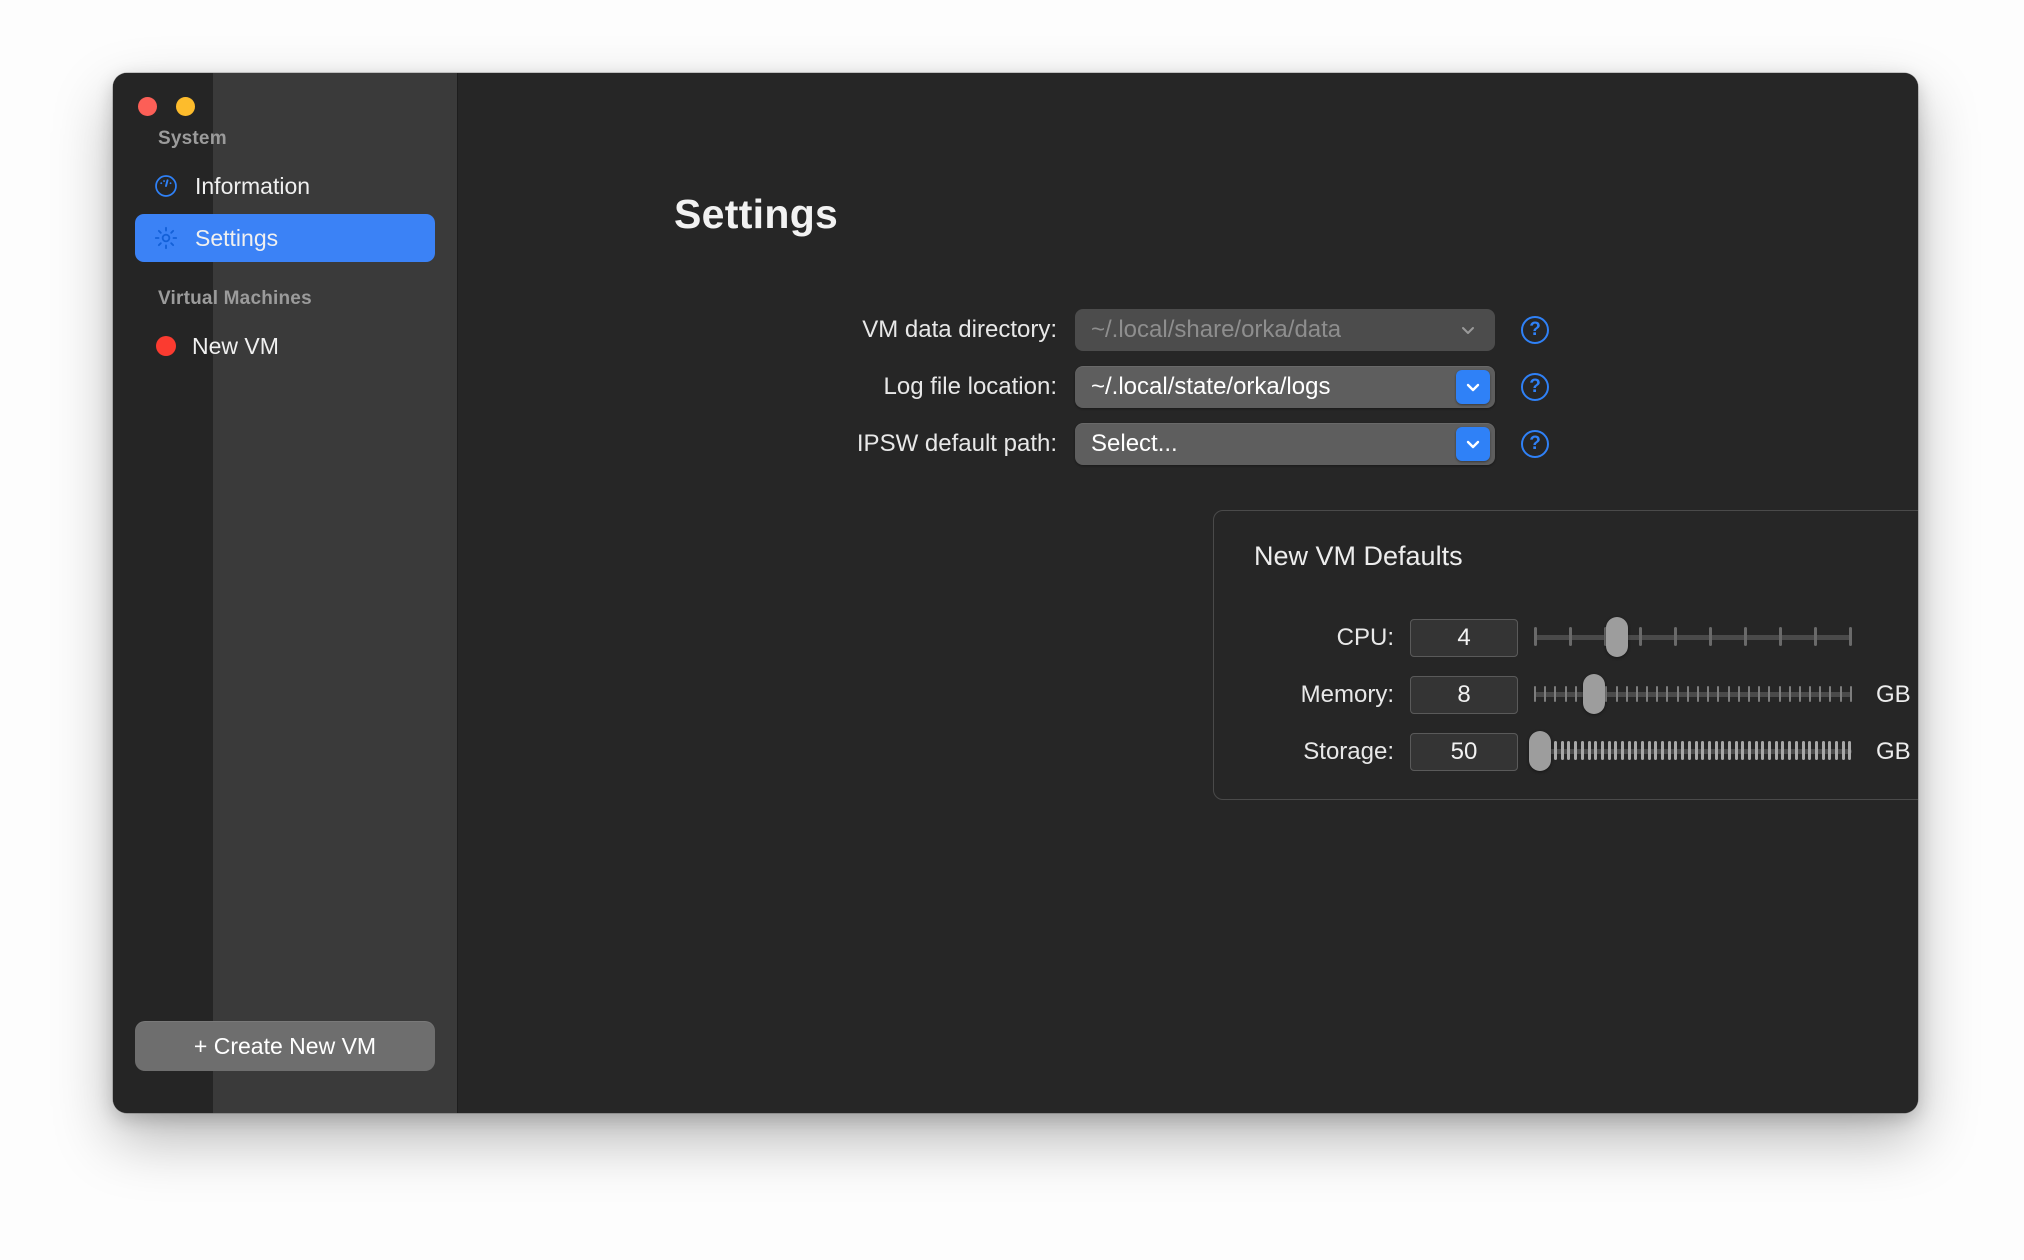 Image resolution: width=2024 pixels, height=1260 pixels. What do you see at coordinates (235, 298) in the screenshot?
I see `sidebar-section-virtual-machines: Virtual Machines` at bounding box center [235, 298].